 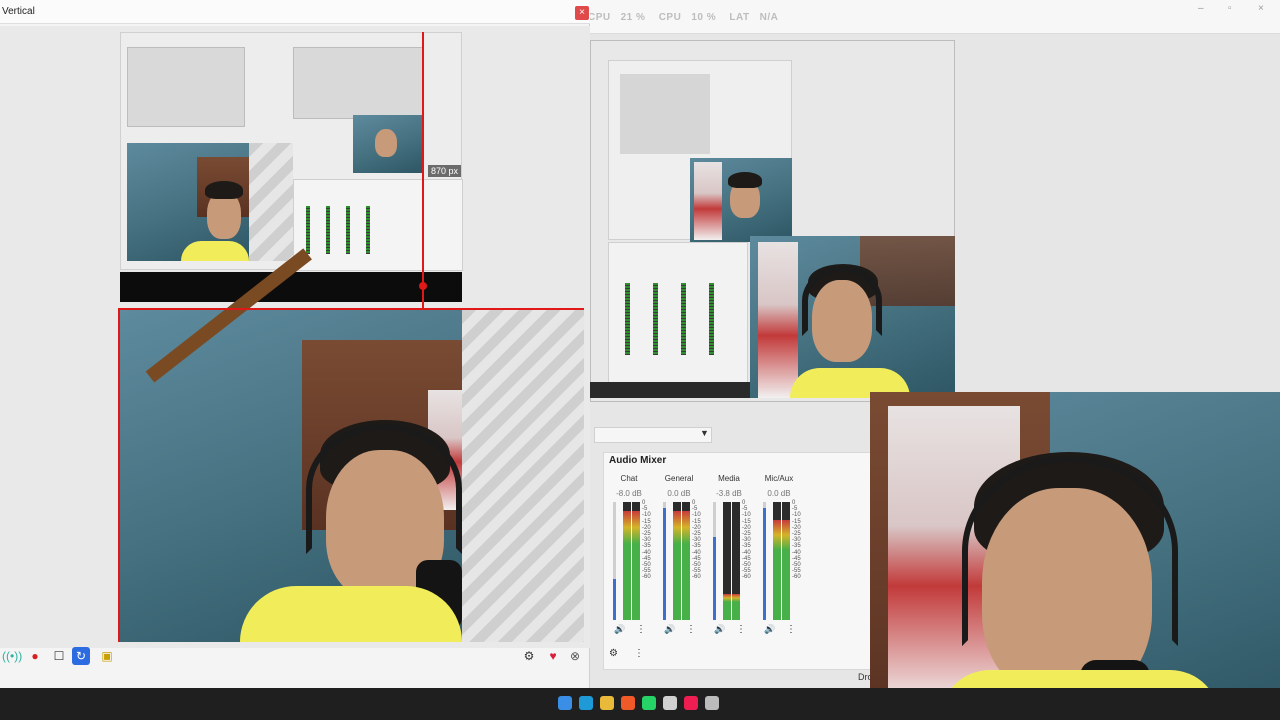 I want to click on plugin-icon: ⊗, so click(x=575, y=656).